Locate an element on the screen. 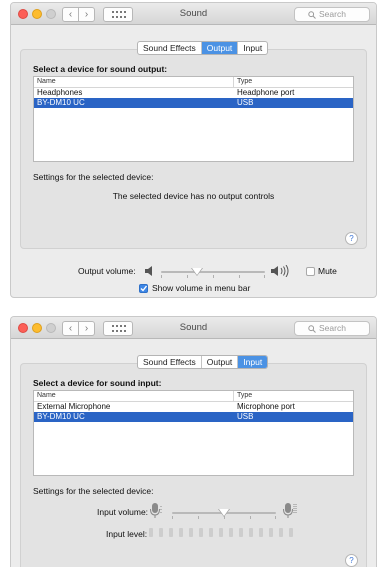 The height and width of the screenshot is (567, 387). device-type: Headphone port is located at coordinates (266, 92).